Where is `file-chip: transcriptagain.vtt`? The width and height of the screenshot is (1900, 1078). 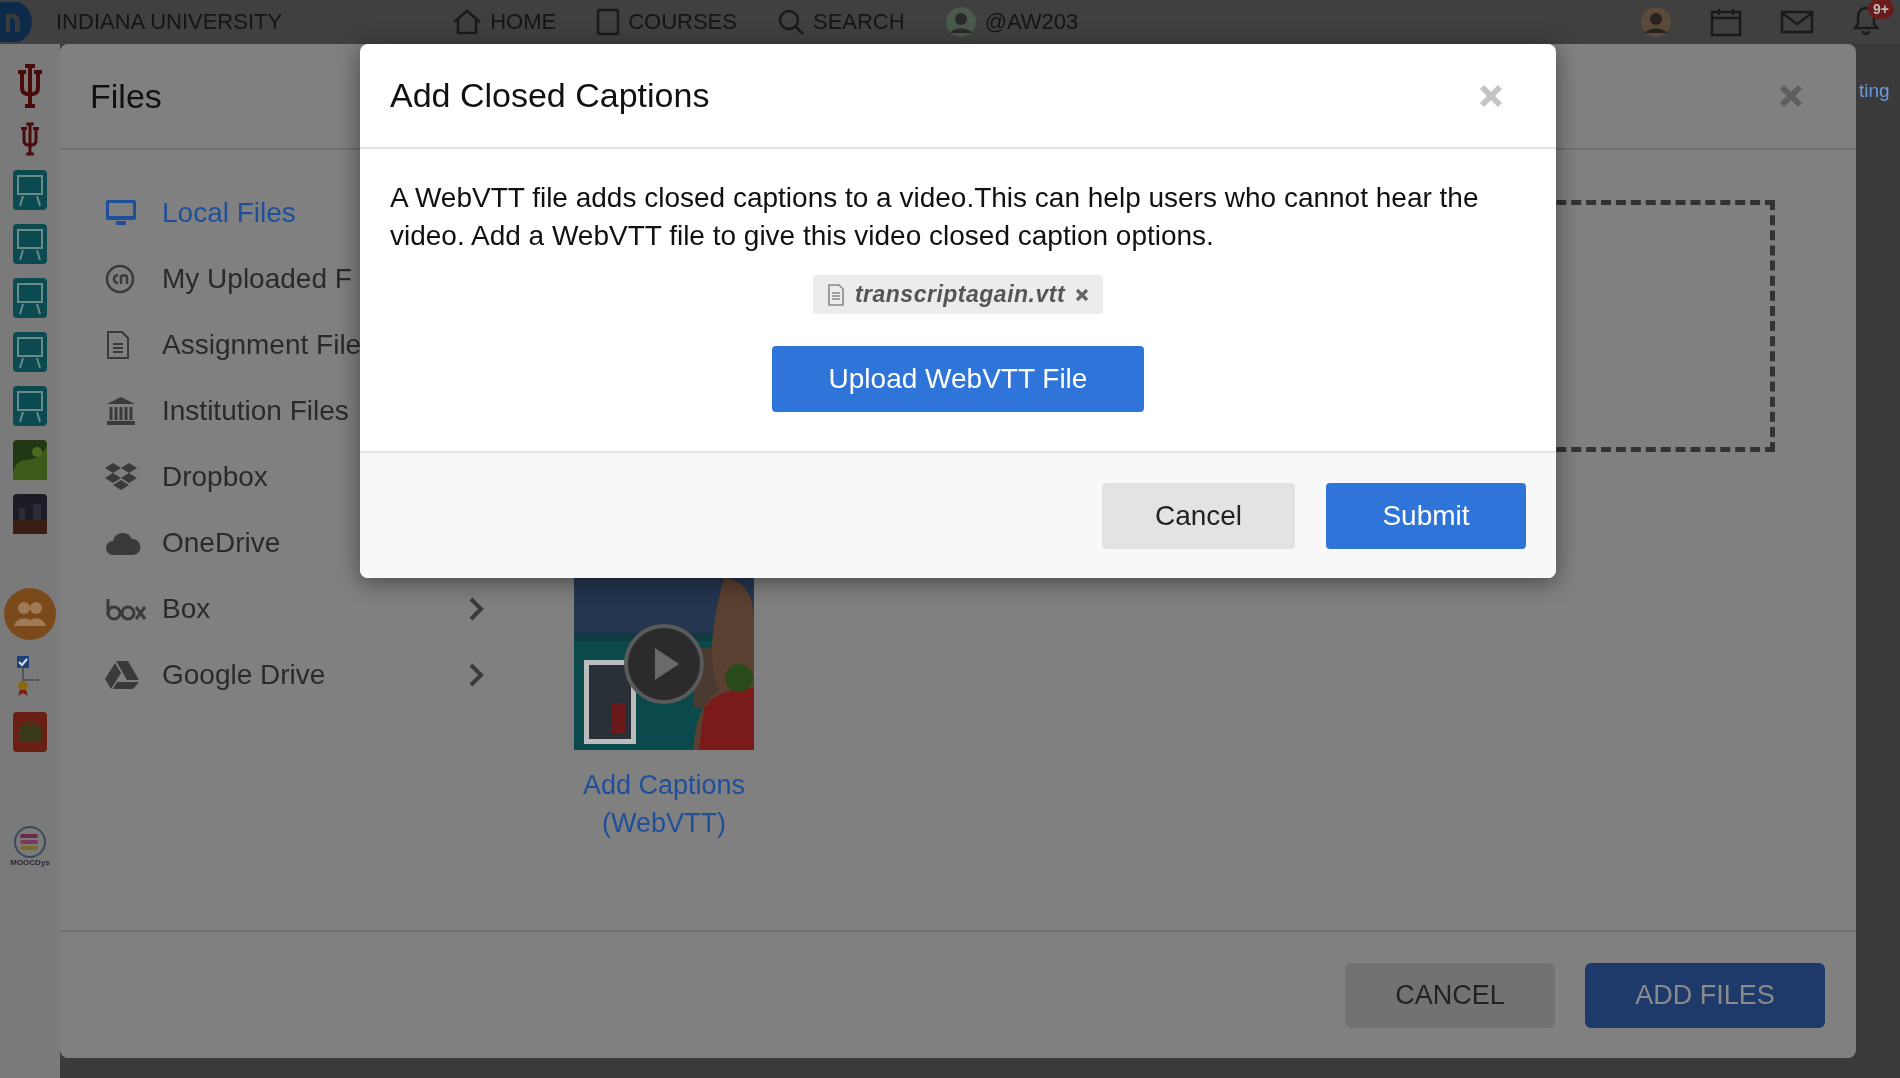
file-chip: transcriptagain.vtt is located at coordinates (958, 294).